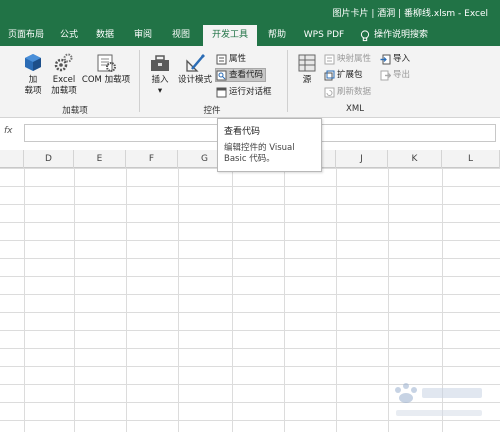  What do you see at coordinates (49, 159) in the screenshot?
I see `column-header: D` at bounding box center [49, 159].